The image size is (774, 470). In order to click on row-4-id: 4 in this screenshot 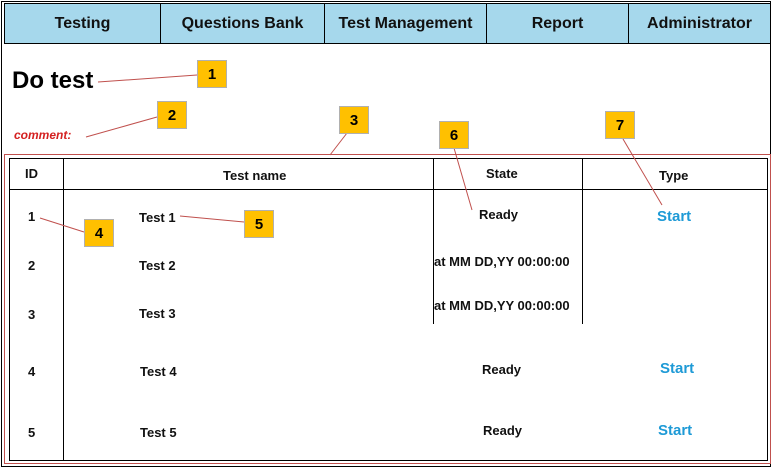, I will do `click(32, 371)`.